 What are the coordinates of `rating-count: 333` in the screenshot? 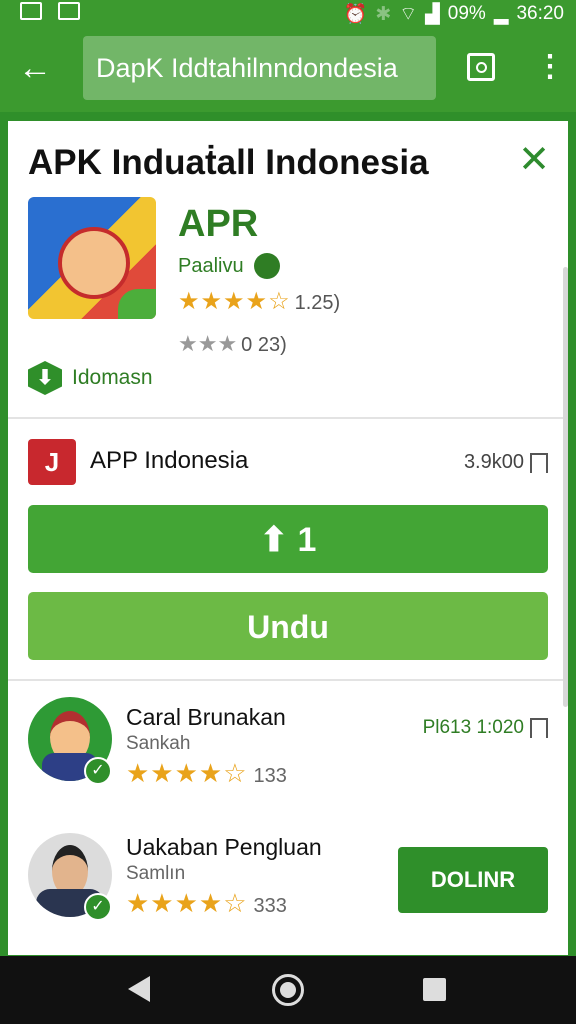 It's located at (270, 906).